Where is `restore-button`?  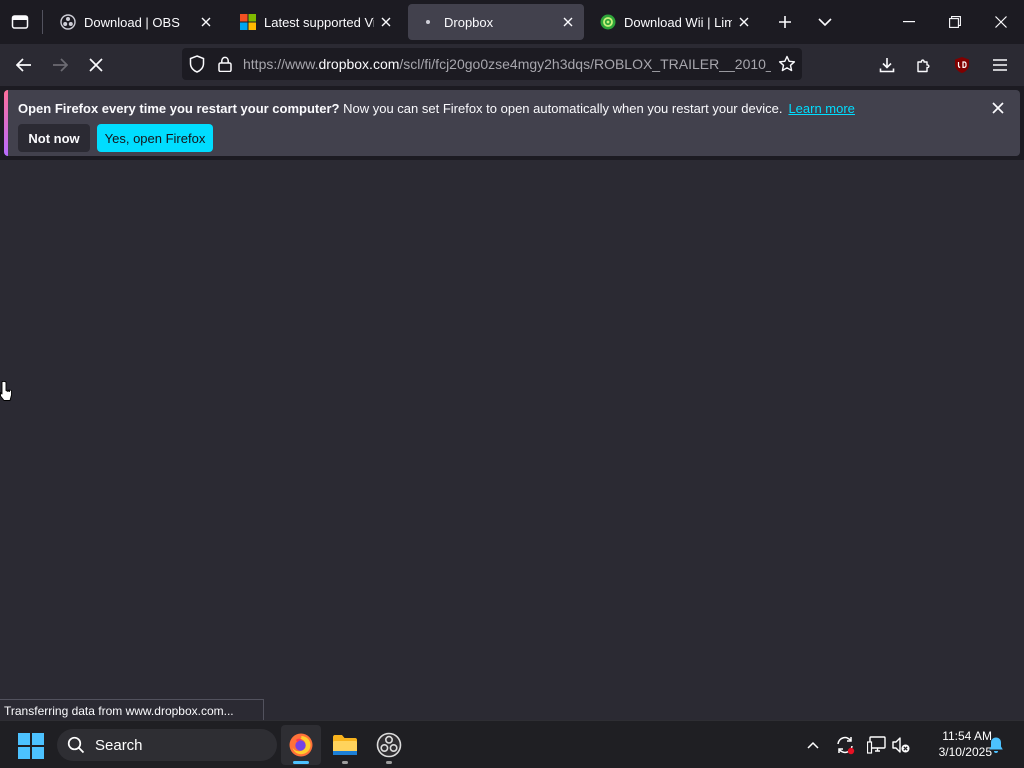 restore-button is located at coordinates (955, 22).